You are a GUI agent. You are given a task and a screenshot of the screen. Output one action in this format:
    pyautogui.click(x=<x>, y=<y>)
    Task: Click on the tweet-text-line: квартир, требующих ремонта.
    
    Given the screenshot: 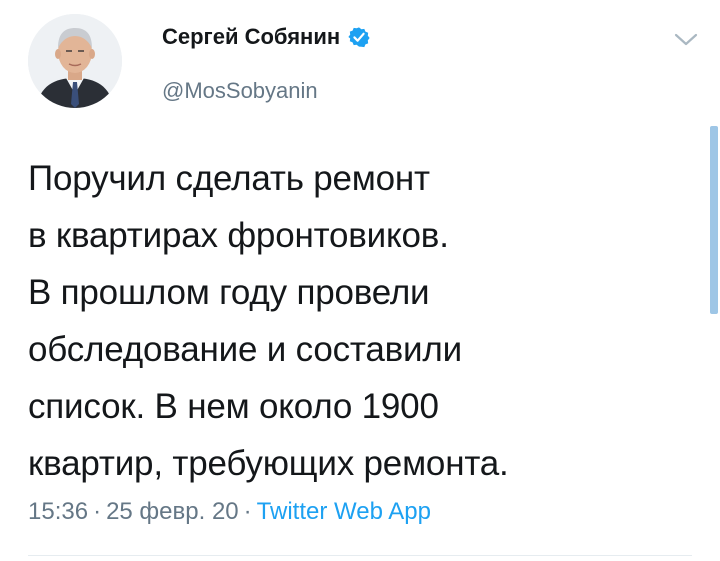 What is the action you would take?
    pyautogui.click(x=268, y=463)
    